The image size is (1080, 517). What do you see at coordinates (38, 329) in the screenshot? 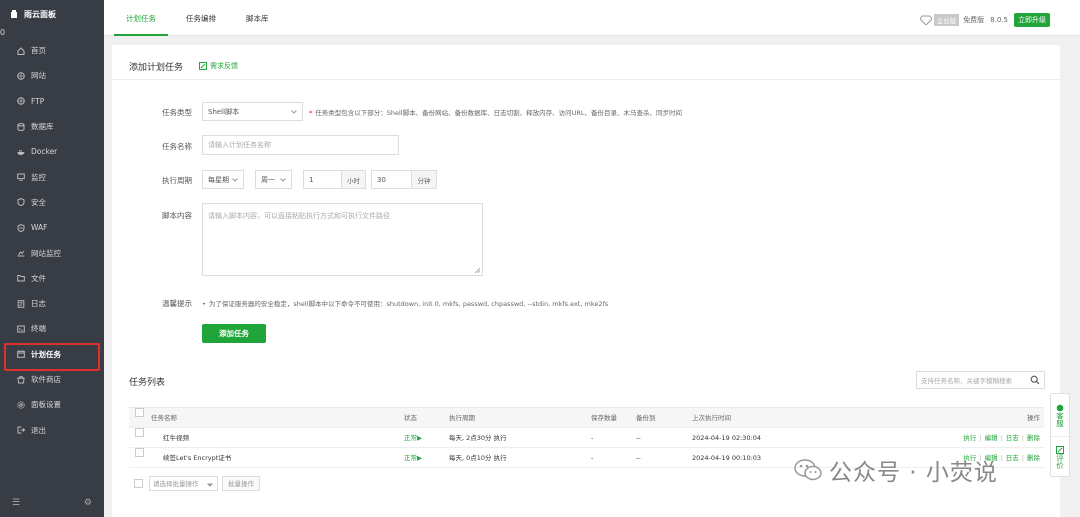
I see `sidebar-item-label: 终端` at bounding box center [38, 329].